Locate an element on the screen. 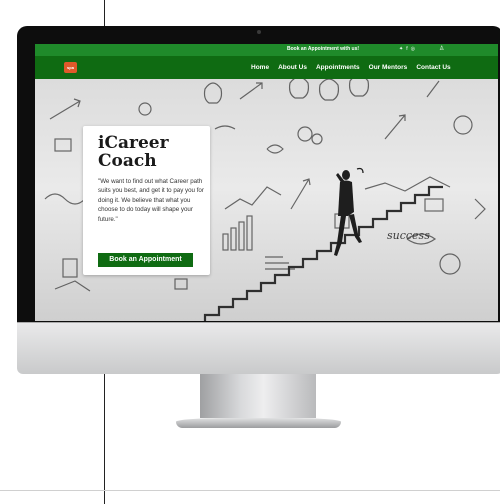 Image resolution: width=500 pixels, height=504 pixels. site-topbar: Book an Appointment with us! ✦f◎ ♙ is located at coordinates (266, 50).